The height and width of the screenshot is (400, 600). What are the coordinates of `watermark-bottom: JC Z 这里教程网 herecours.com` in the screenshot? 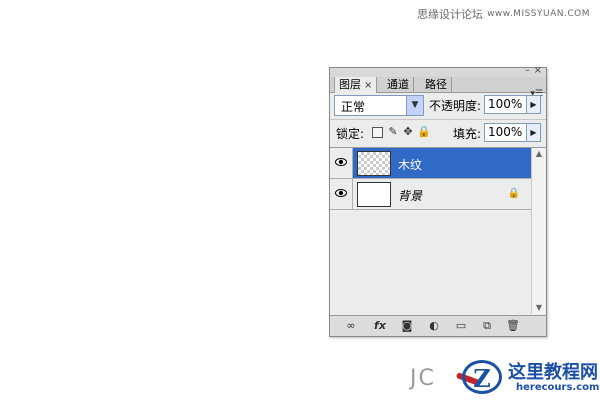 It's located at (505, 375).